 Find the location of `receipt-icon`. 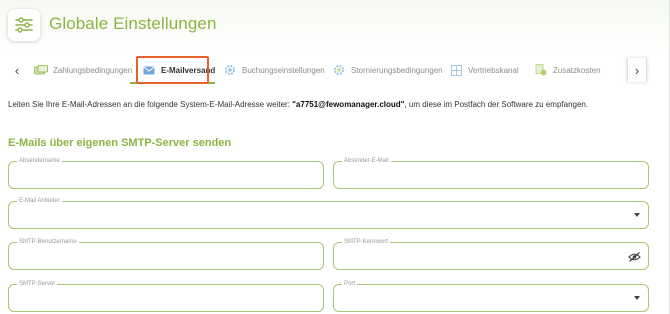

receipt-icon is located at coordinates (541, 70).